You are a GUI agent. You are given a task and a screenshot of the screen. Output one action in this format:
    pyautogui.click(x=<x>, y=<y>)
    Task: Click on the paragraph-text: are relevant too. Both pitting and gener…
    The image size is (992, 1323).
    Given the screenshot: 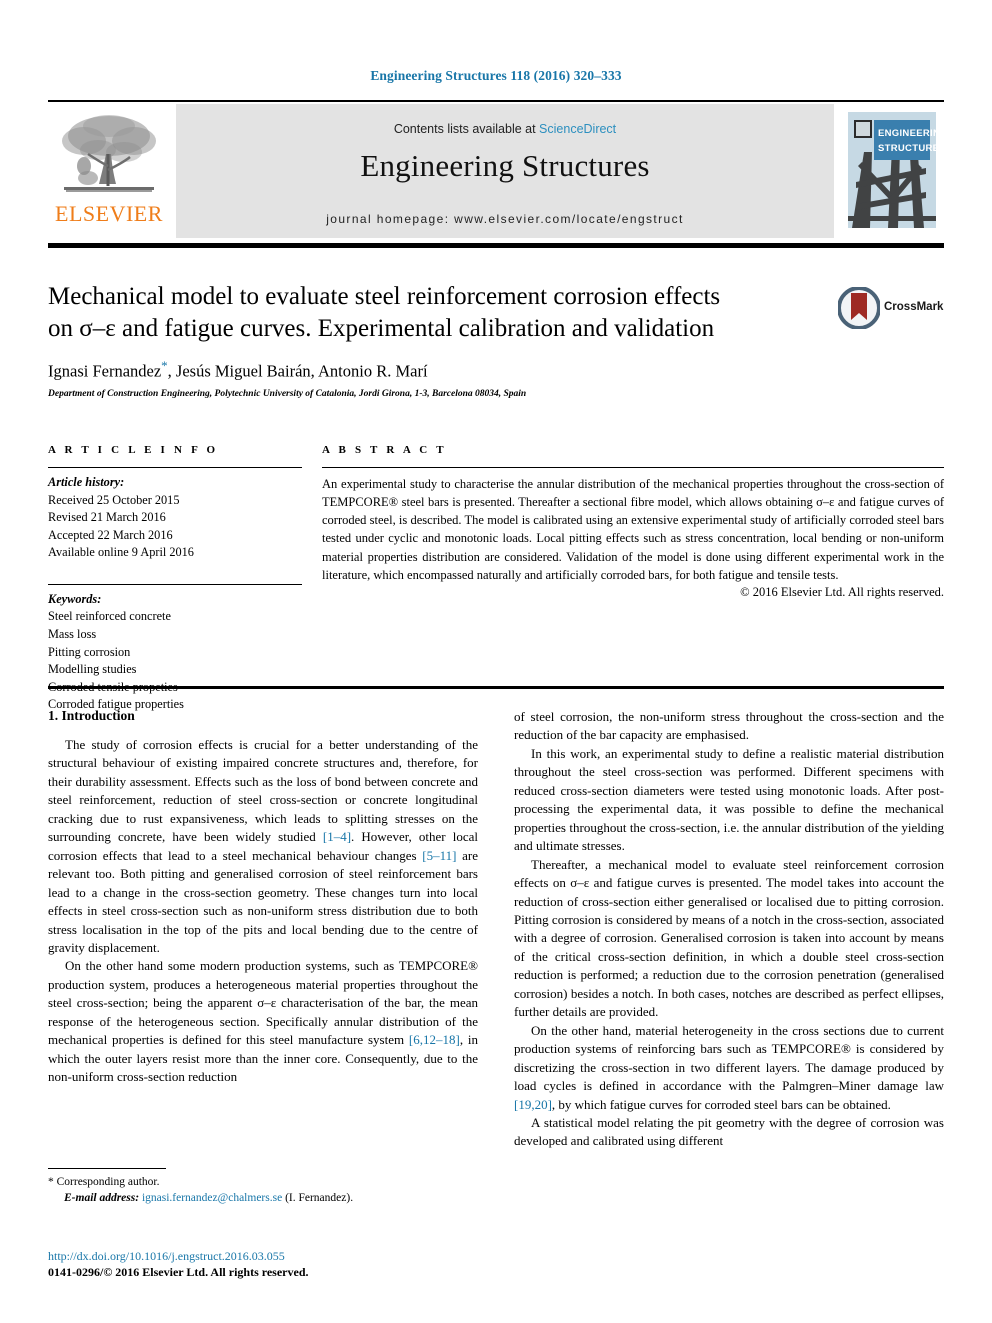 What is the action you would take?
    pyautogui.click(x=263, y=901)
    